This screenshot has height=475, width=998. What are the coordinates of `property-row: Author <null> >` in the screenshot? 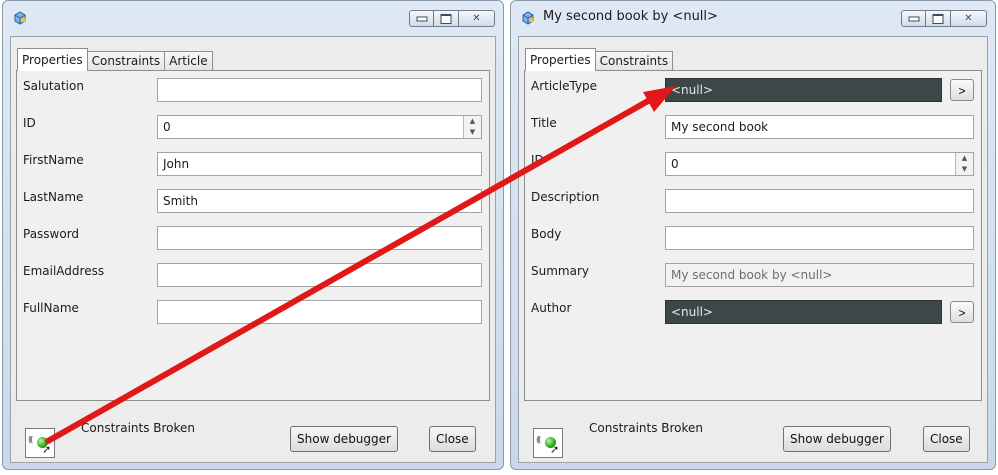 It's located at (753, 313).